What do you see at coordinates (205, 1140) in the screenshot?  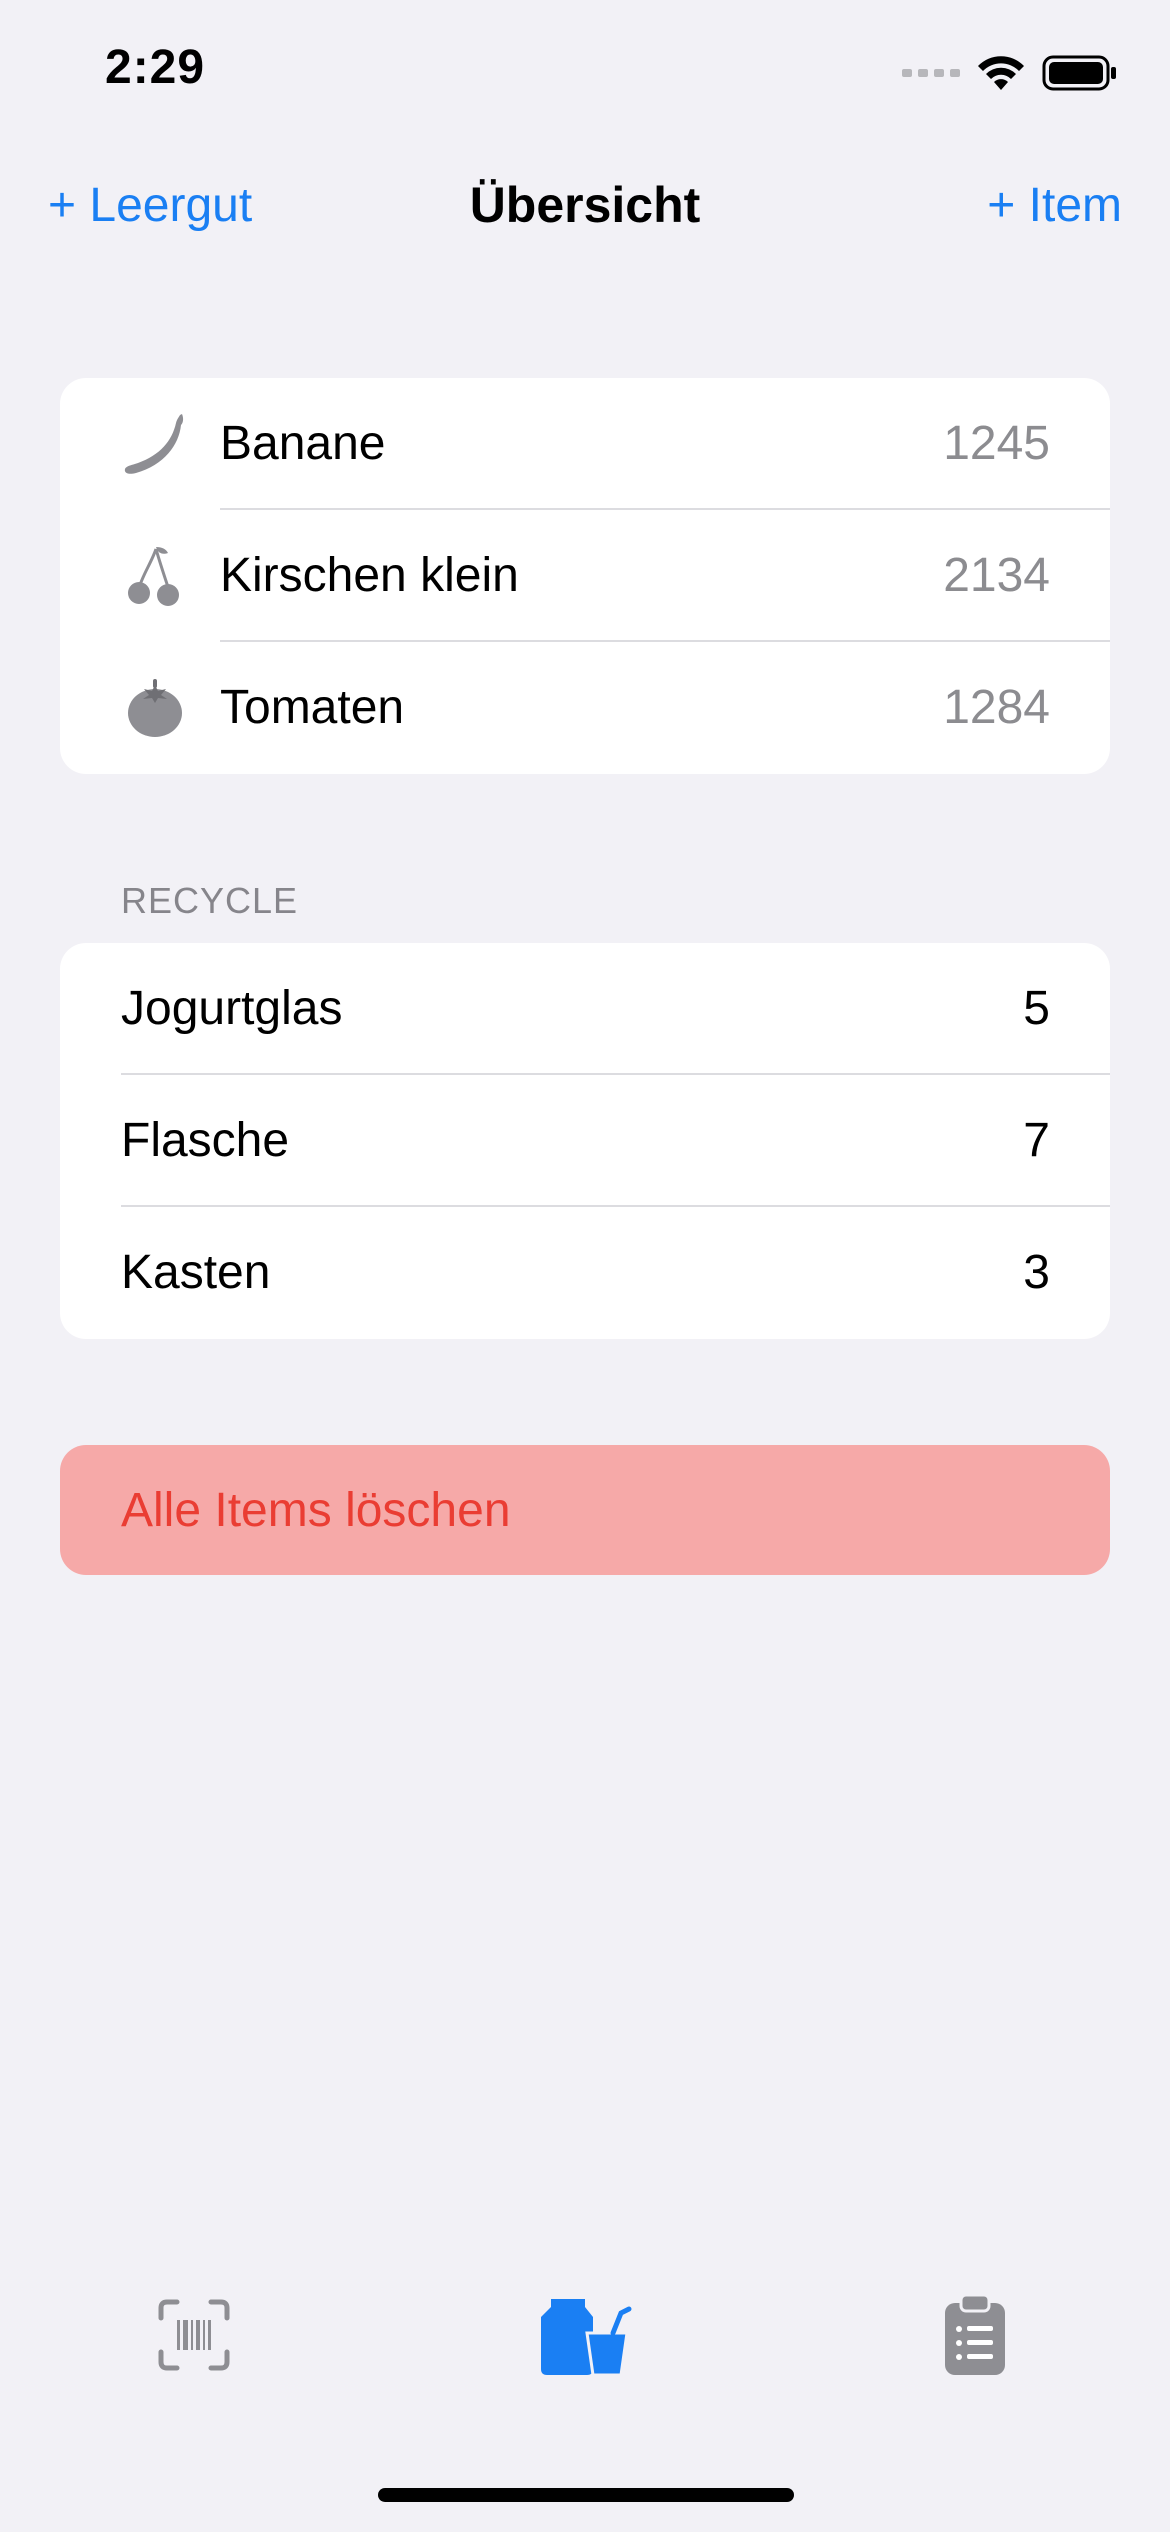 I see `recycle-name: Flasche` at bounding box center [205, 1140].